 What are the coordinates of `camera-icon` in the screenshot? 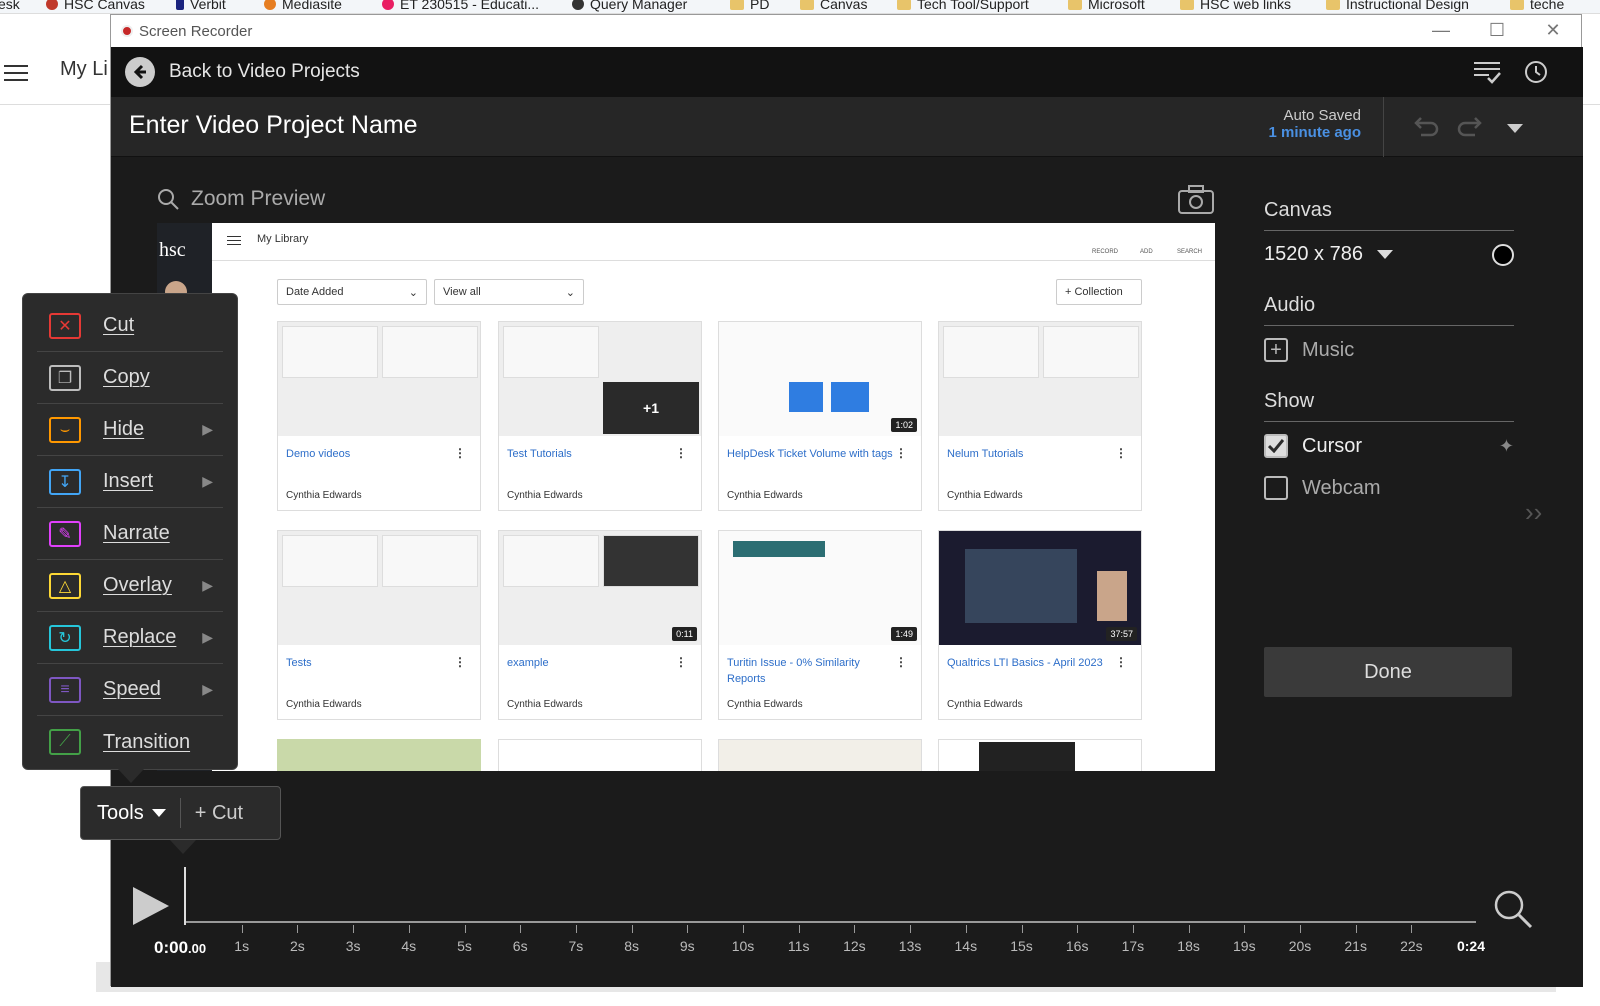 It's located at (1196, 202).